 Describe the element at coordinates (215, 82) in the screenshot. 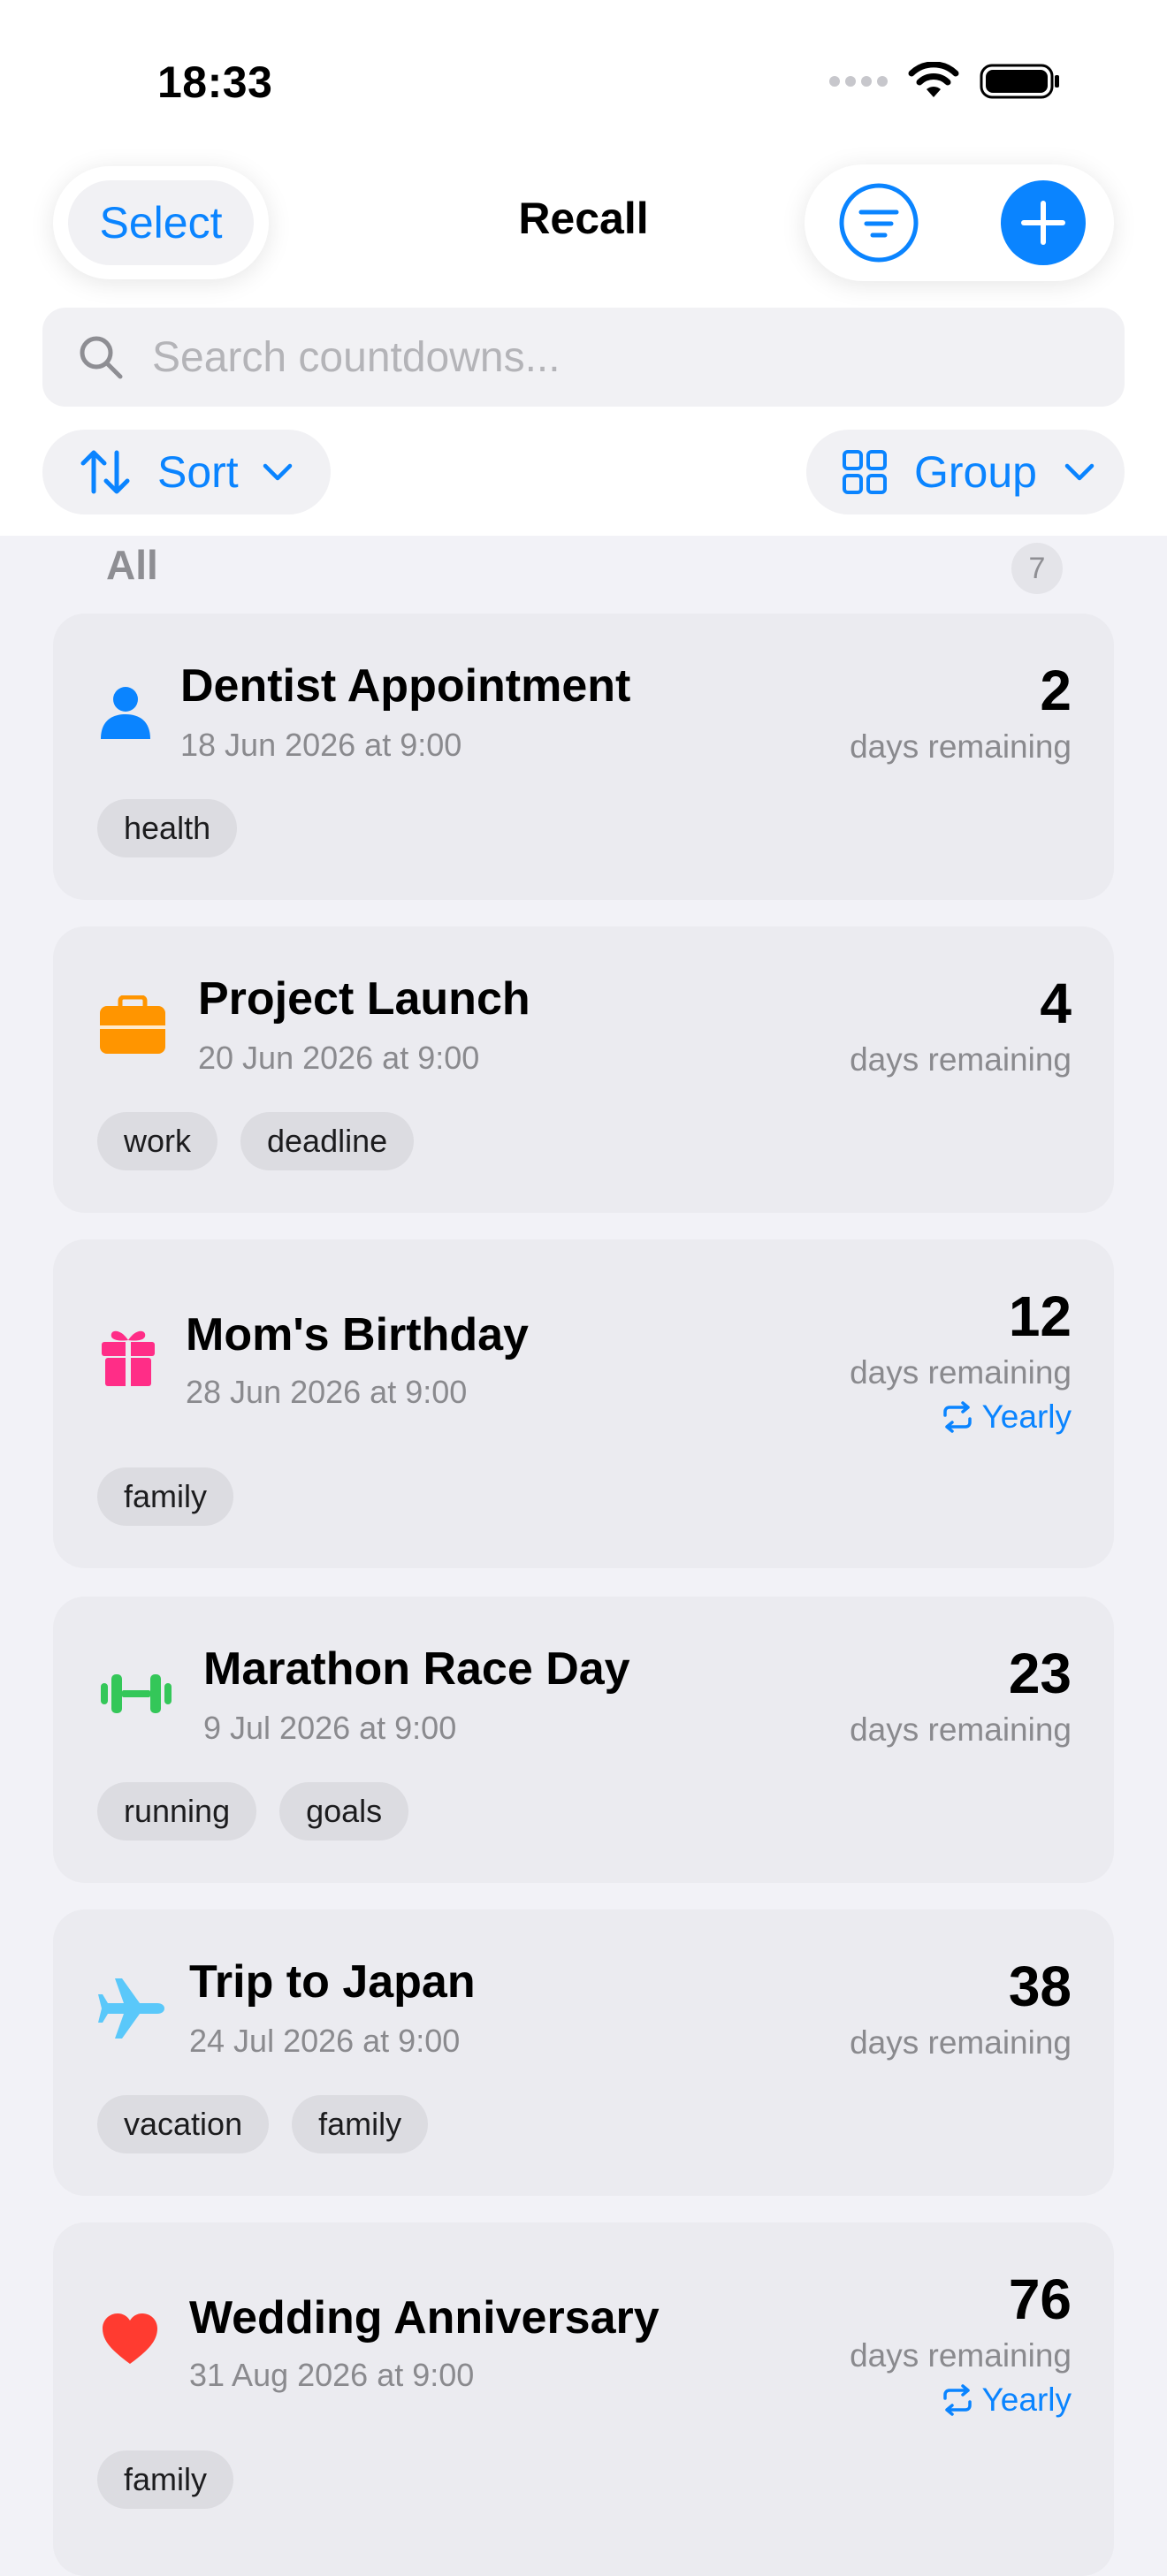

I see `status-time: 18:33` at that location.